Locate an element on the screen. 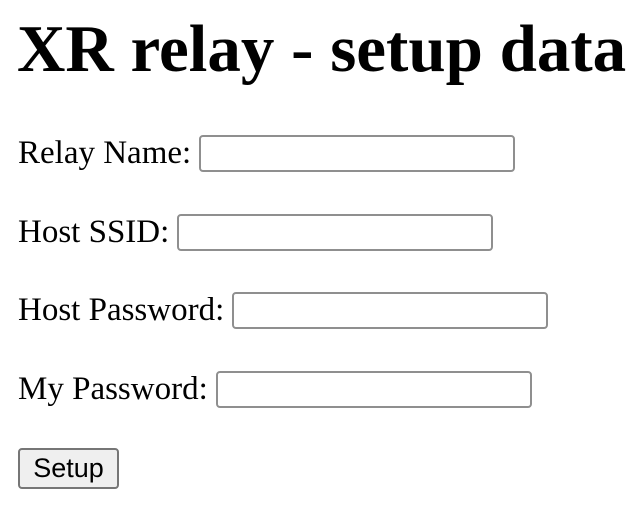 This screenshot has width=641, height=505. host-ssid-label: Host SSID: is located at coordinates (94, 232).